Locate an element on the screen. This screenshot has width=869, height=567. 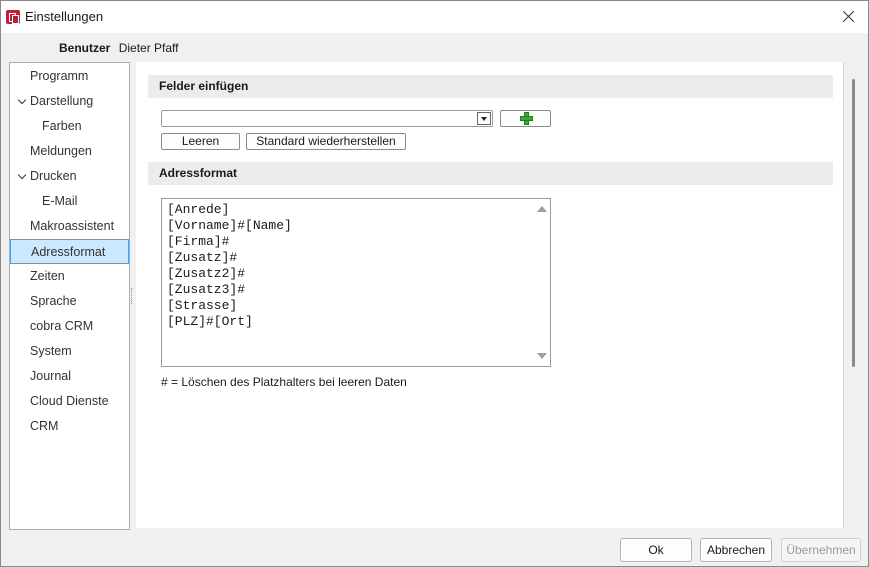
nav-item-farben: Farben is located at coordinates (69, 126).